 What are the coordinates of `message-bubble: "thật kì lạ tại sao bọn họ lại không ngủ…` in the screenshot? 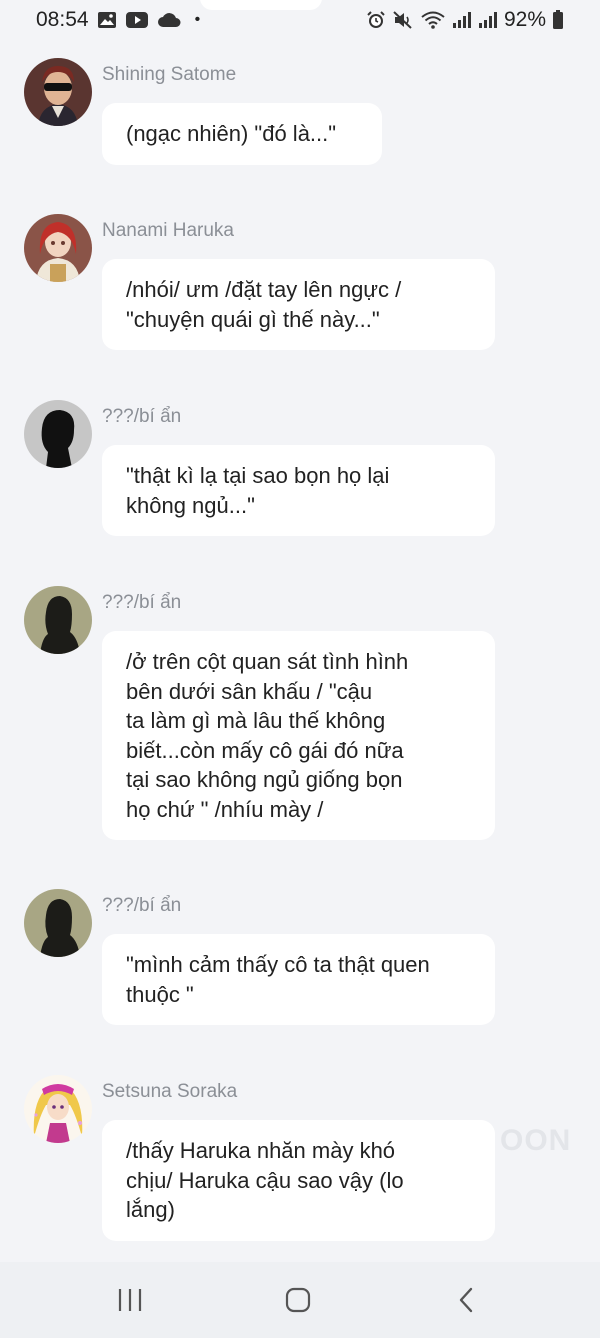 It's located at (298, 490).